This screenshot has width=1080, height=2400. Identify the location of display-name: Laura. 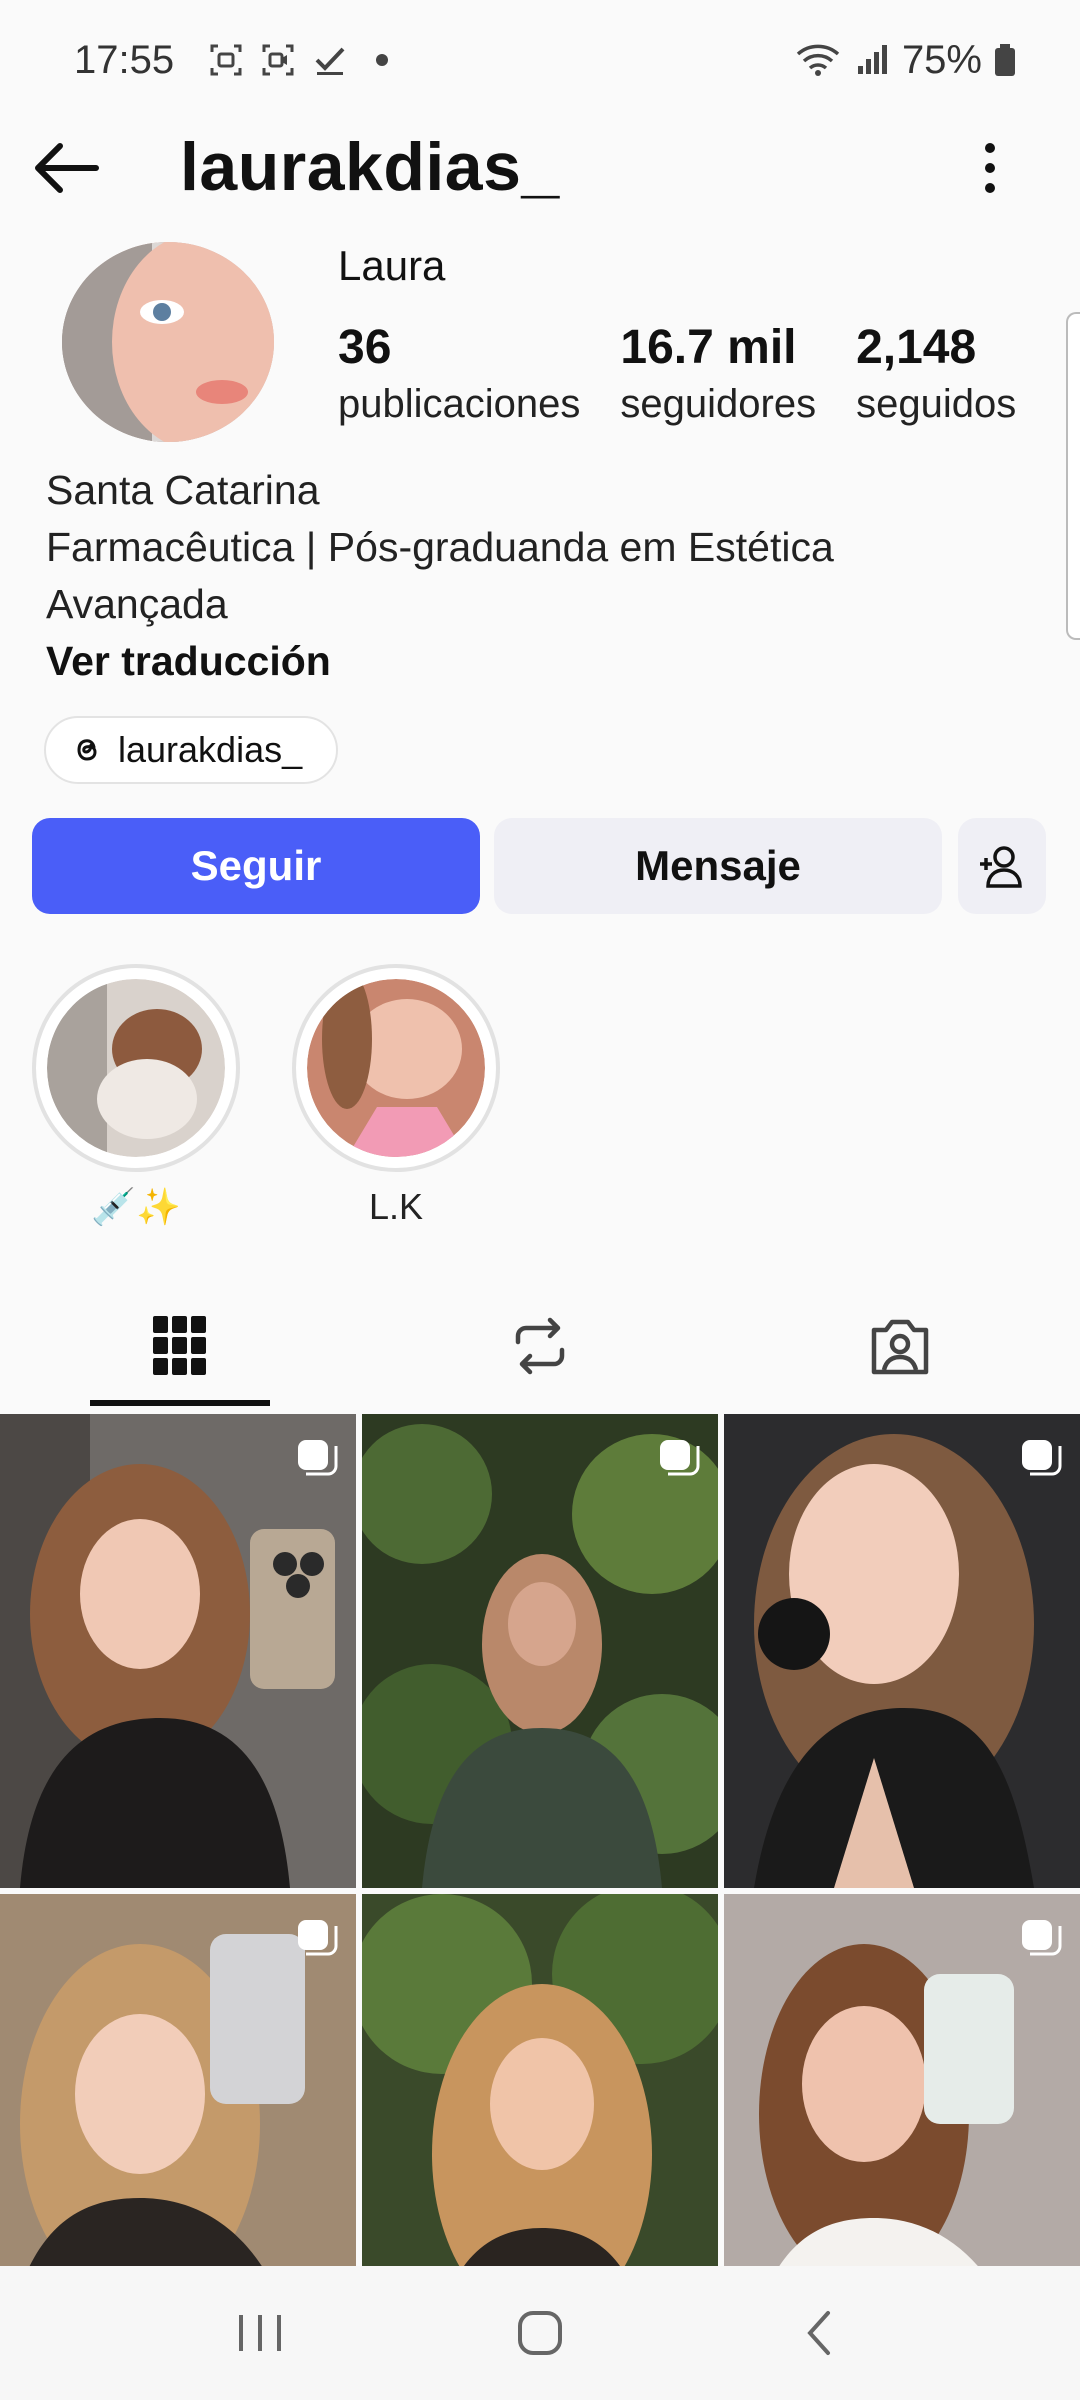
(392, 265).